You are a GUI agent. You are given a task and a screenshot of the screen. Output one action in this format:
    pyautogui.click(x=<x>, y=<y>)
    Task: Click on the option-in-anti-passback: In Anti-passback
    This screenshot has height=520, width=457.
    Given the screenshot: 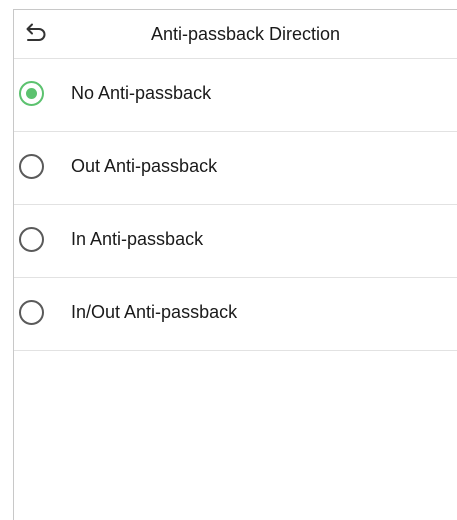 What is the action you would take?
    pyautogui.click(x=235, y=241)
    